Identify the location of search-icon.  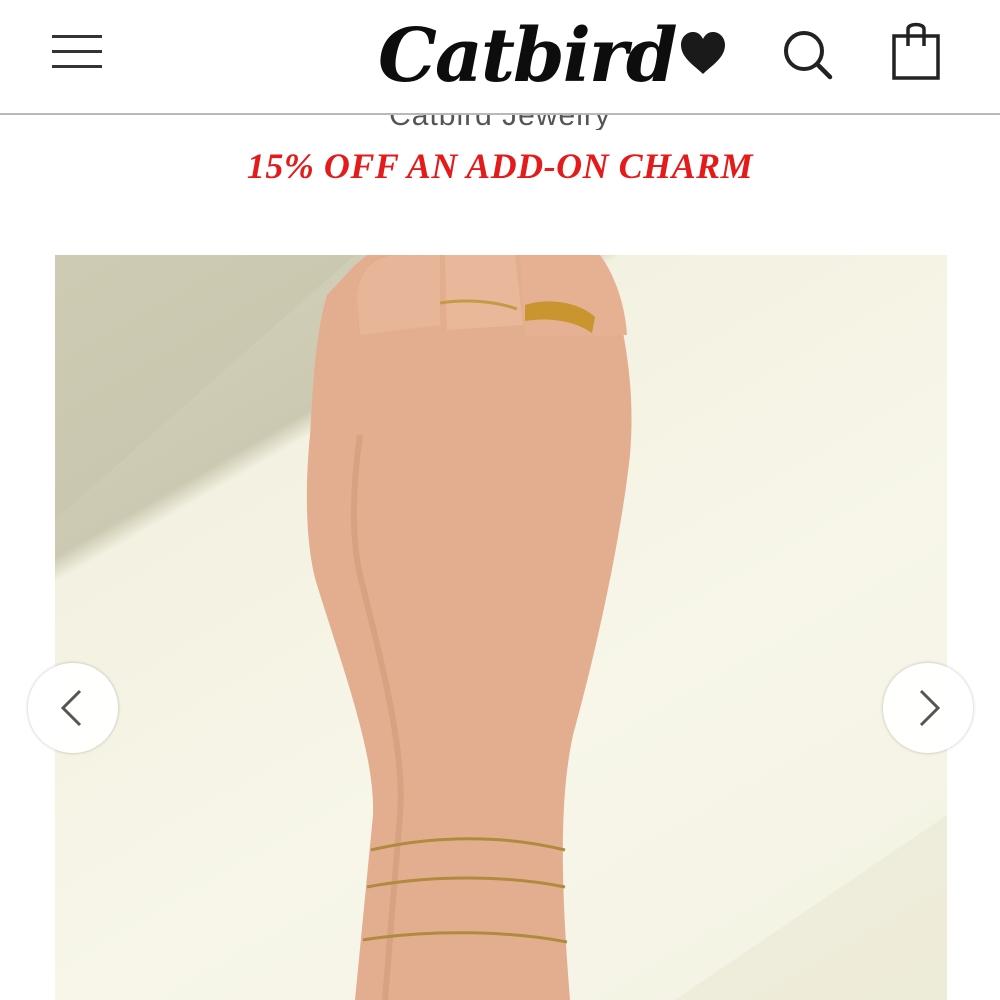
(808, 55).